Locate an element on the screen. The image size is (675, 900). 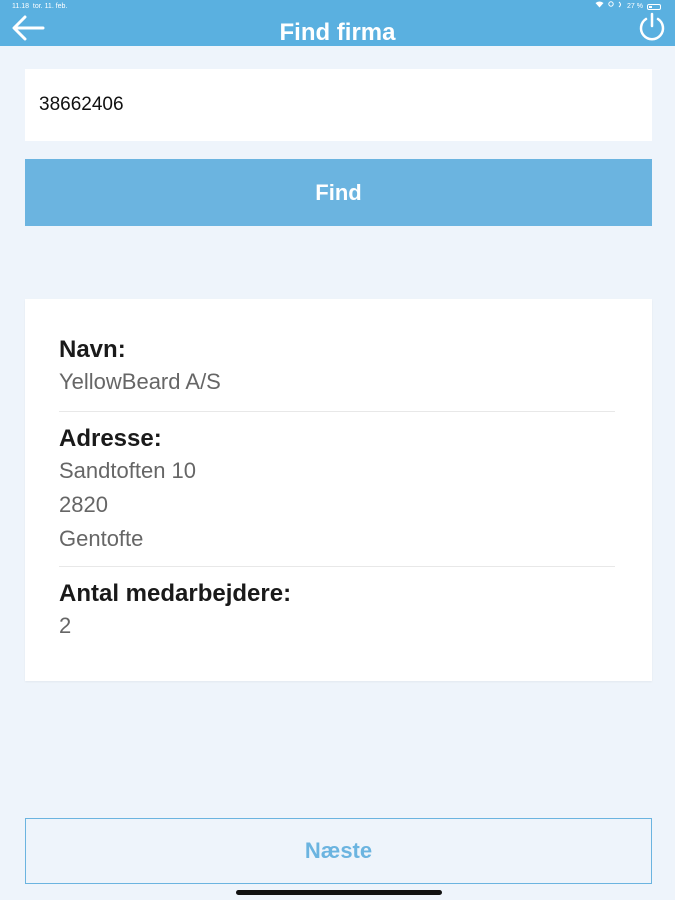
power-icon is located at coordinates (652, 29).